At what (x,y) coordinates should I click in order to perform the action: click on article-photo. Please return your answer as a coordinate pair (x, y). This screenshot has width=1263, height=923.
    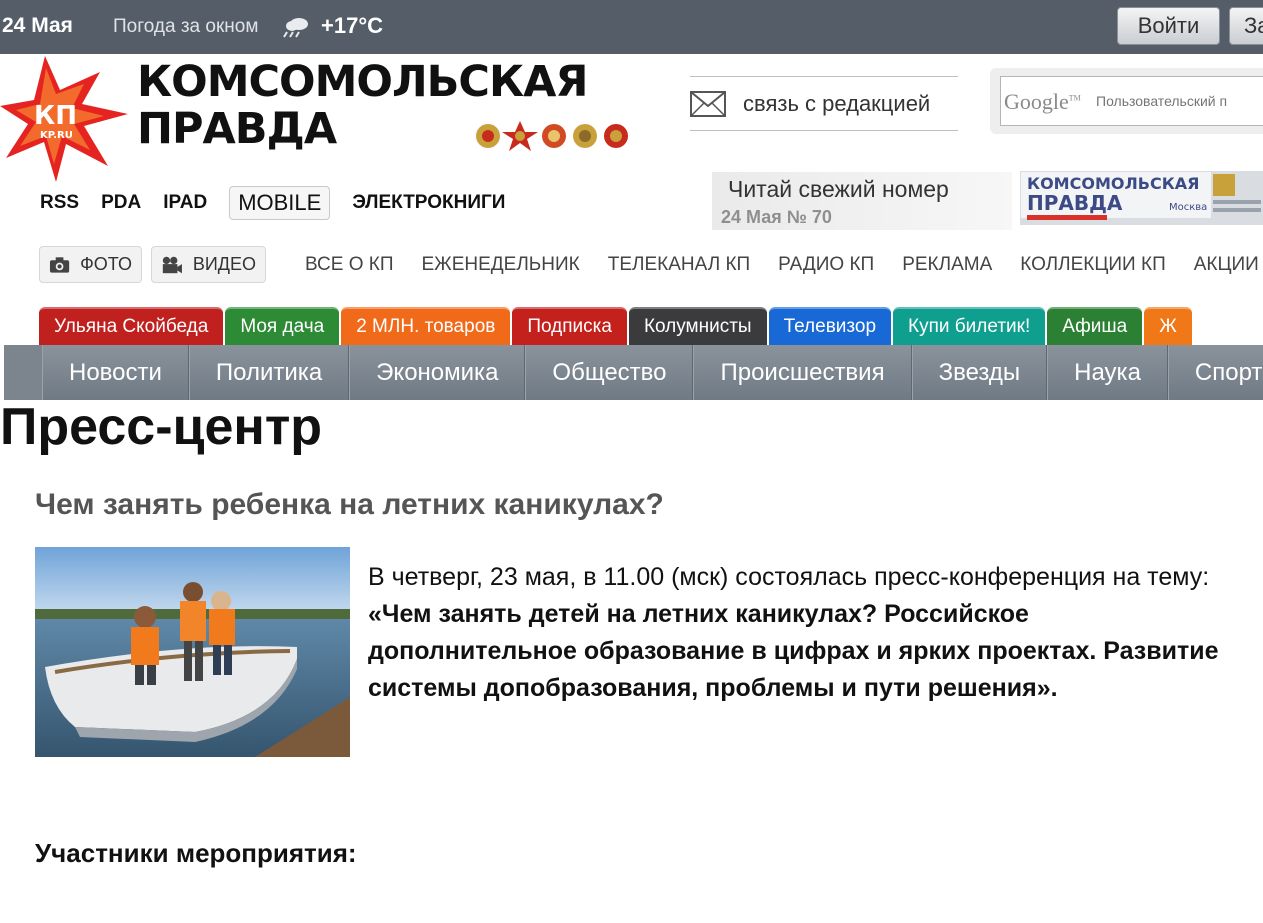
    Looking at the image, I should click on (192, 652).